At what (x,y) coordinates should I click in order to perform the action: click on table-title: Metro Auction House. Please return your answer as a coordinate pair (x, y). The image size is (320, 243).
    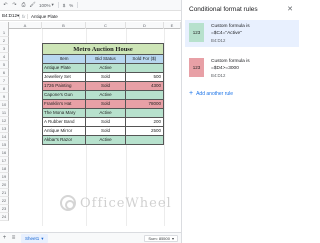
    Looking at the image, I should click on (103, 49).